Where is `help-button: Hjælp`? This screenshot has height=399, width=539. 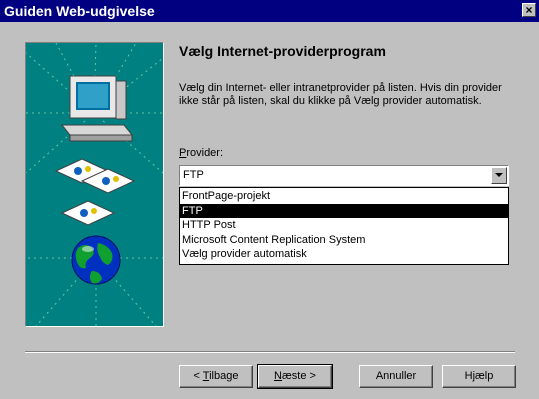 help-button: Hjælp is located at coordinates (479, 376).